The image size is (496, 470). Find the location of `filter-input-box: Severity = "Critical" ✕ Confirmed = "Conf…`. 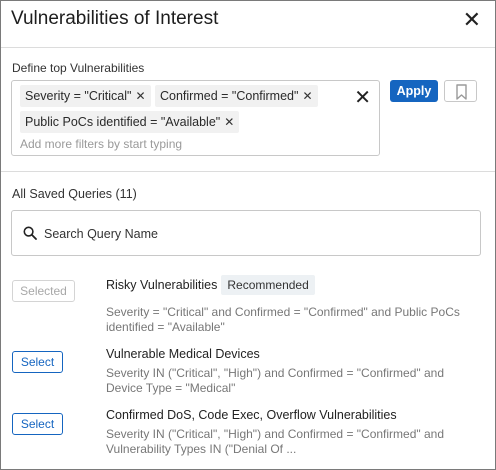

filter-input-box: Severity = "Critical" ✕ Confirmed = "Conf… is located at coordinates (195, 118).